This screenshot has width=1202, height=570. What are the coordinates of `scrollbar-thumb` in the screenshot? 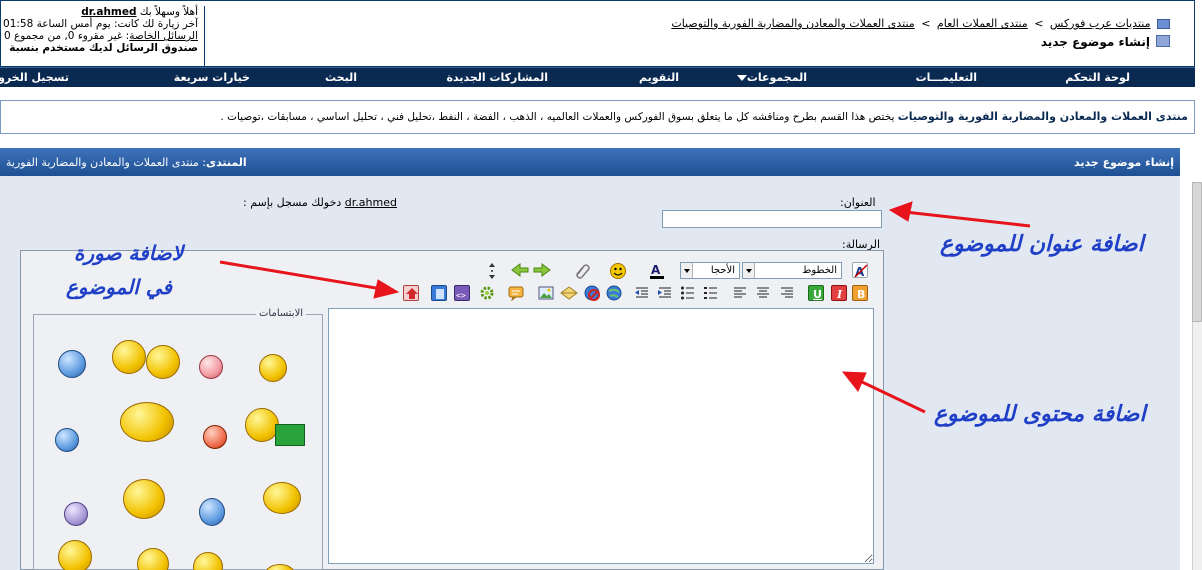 It's located at (1197, 252).